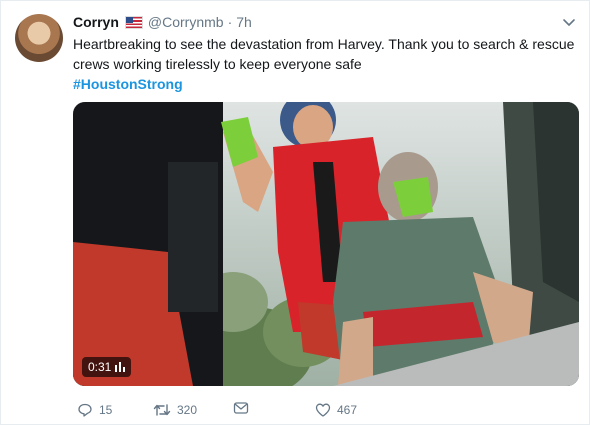  I want to click on retweet-icon, so click(162, 410).